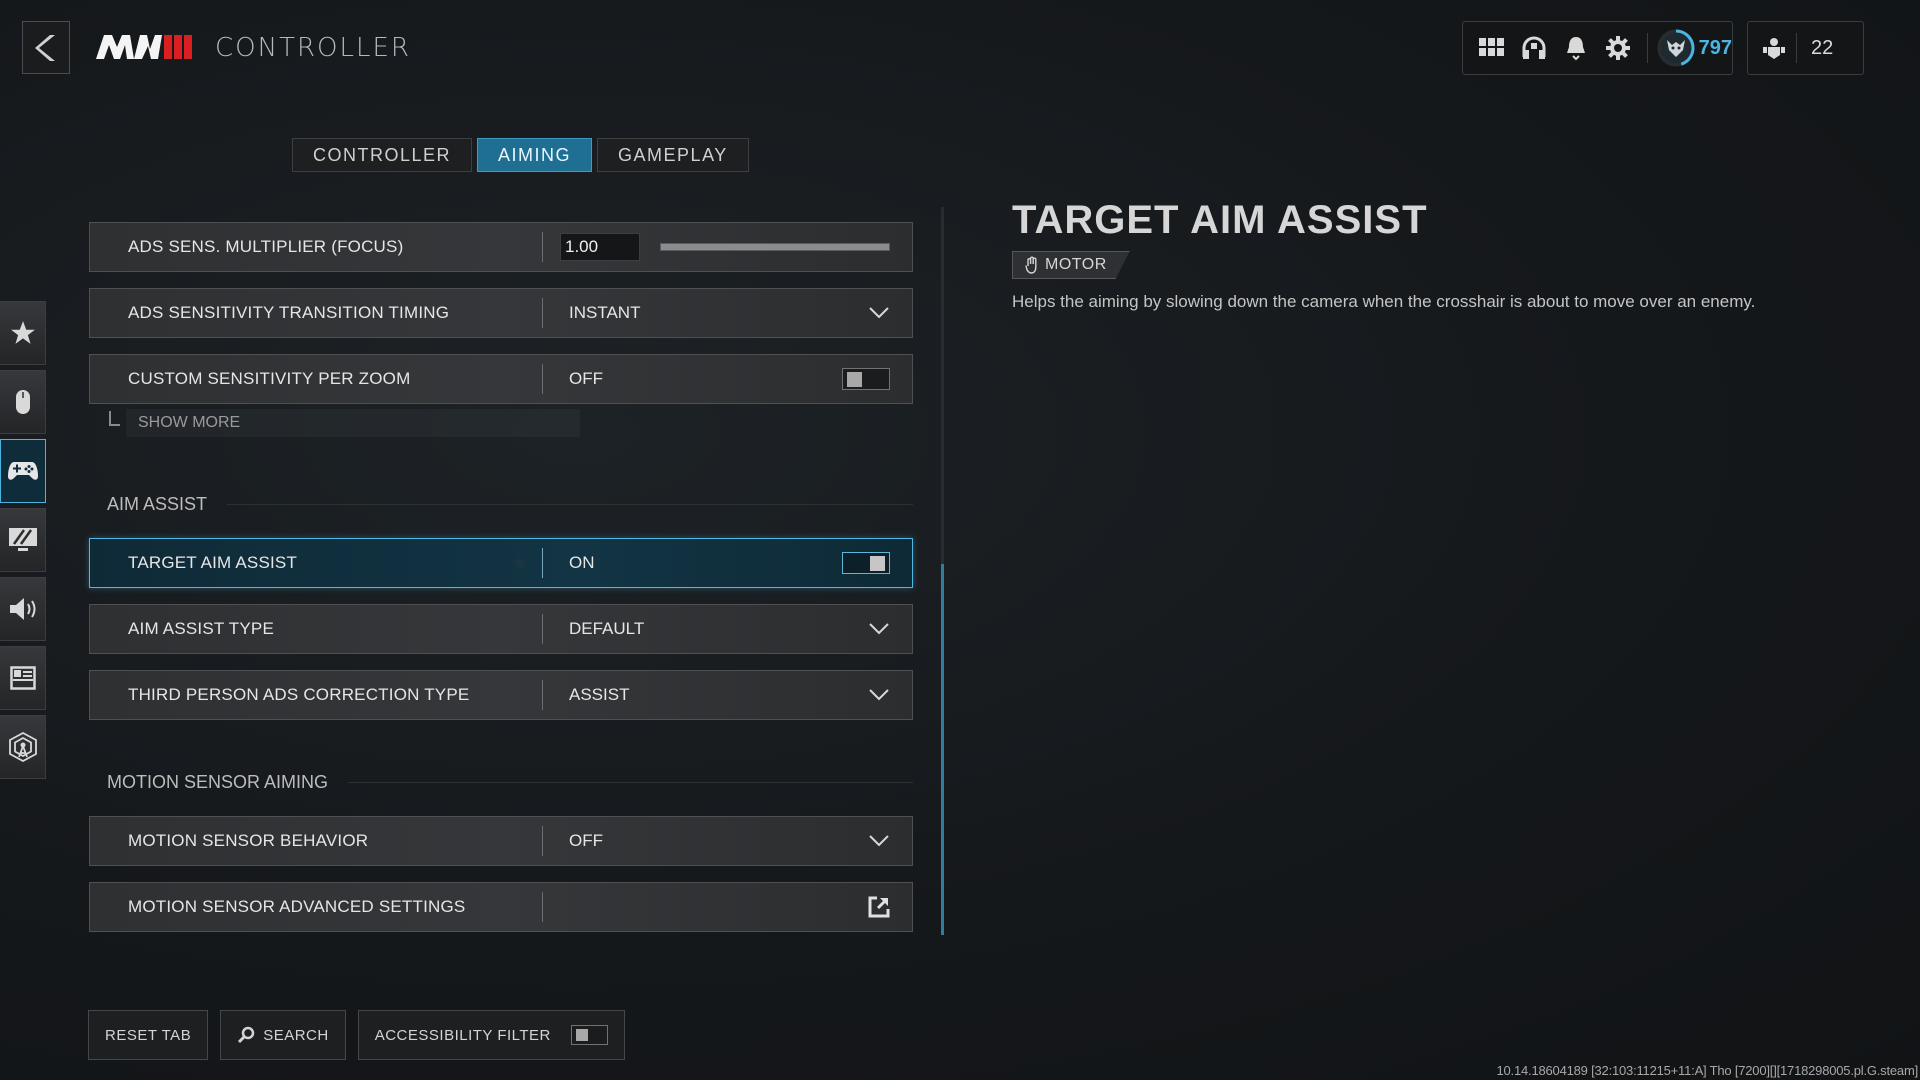 This screenshot has height=1080, width=1920. What do you see at coordinates (501, 695) in the screenshot?
I see `setting-row-third-person-ads-correction: THIRD PERSON ADS CORRECTION TYPE ASSIST` at bounding box center [501, 695].